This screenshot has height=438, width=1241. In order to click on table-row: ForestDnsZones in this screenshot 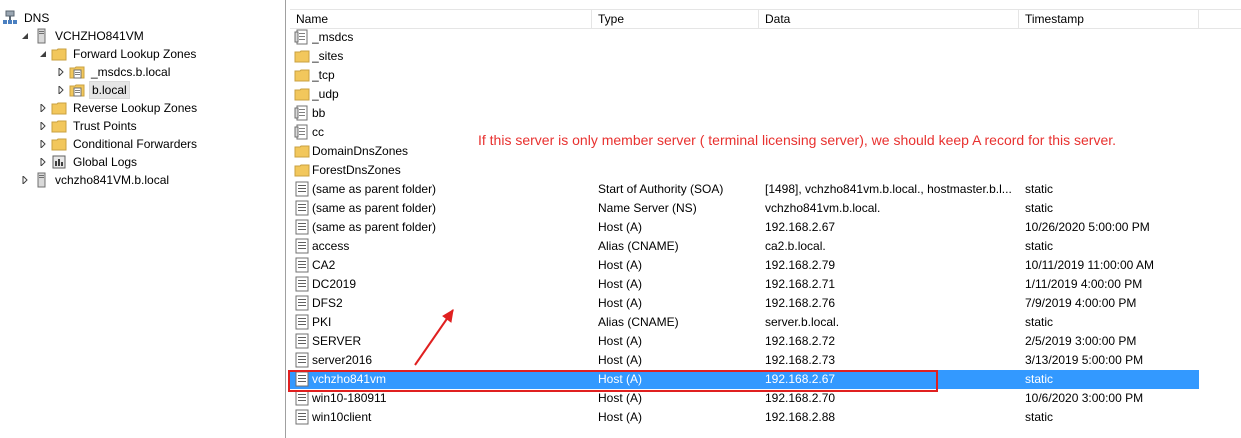, I will do `click(744, 170)`.